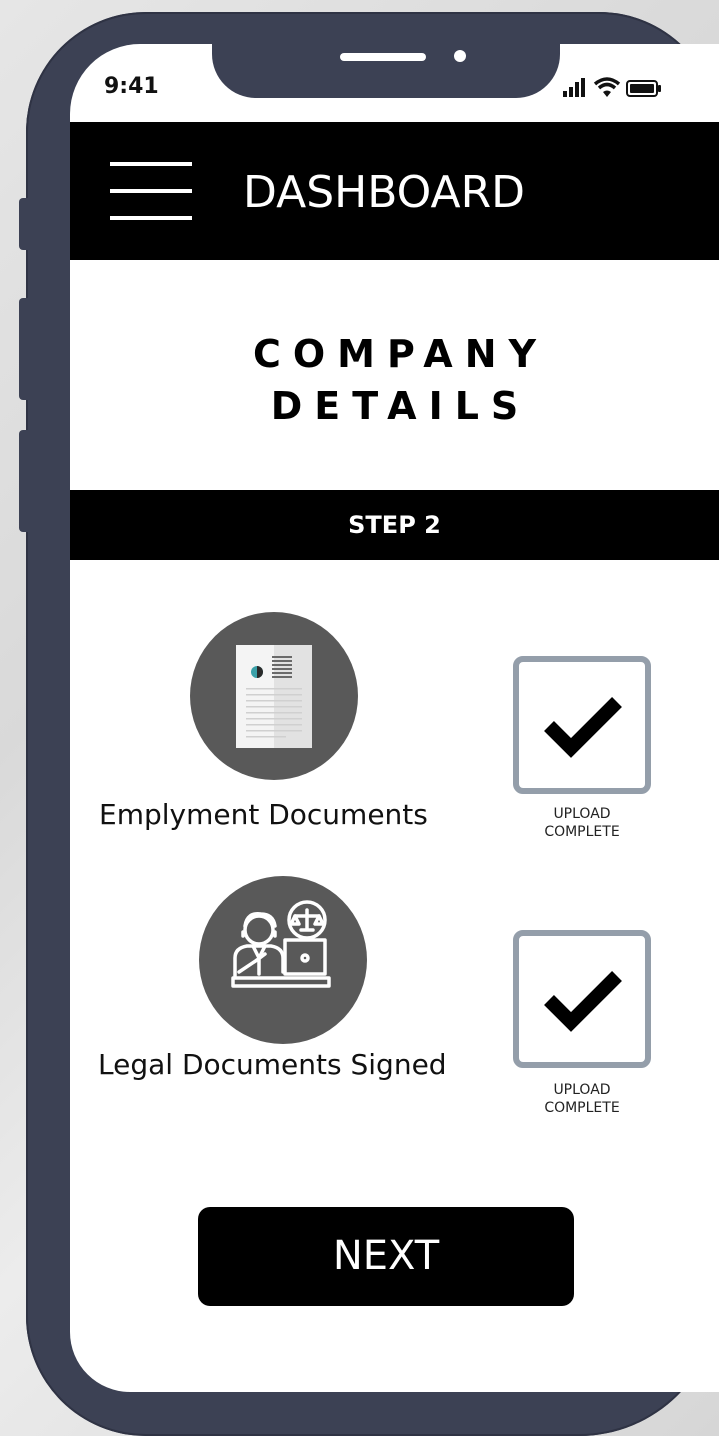 Image resolution: width=719 pixels, height=1436 pixels. I want to click on legal-documents-icon-circle, so click(283, 960).